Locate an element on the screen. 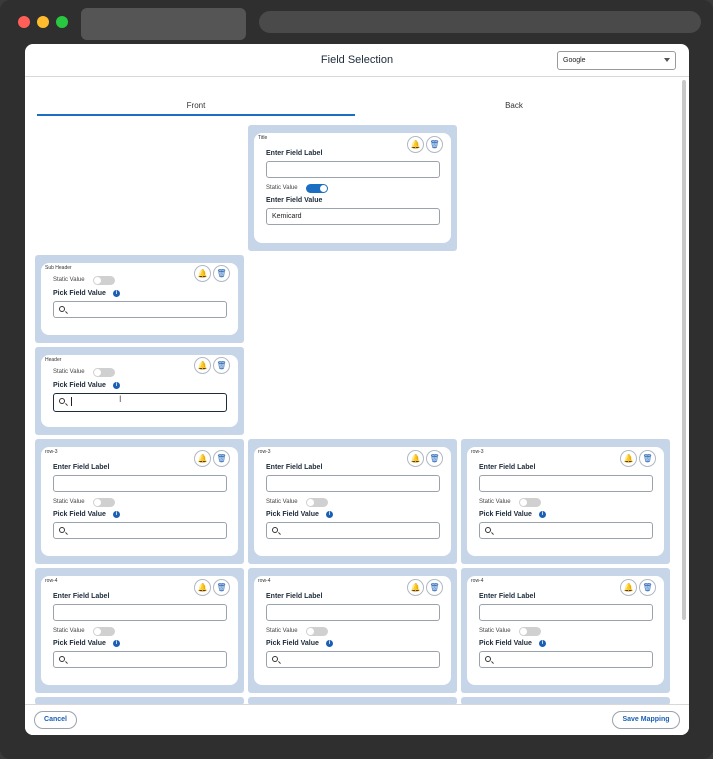 Image resolution: width=713 pixels, height=759 pixels. browser-tab is located at coordinates (163, 24).